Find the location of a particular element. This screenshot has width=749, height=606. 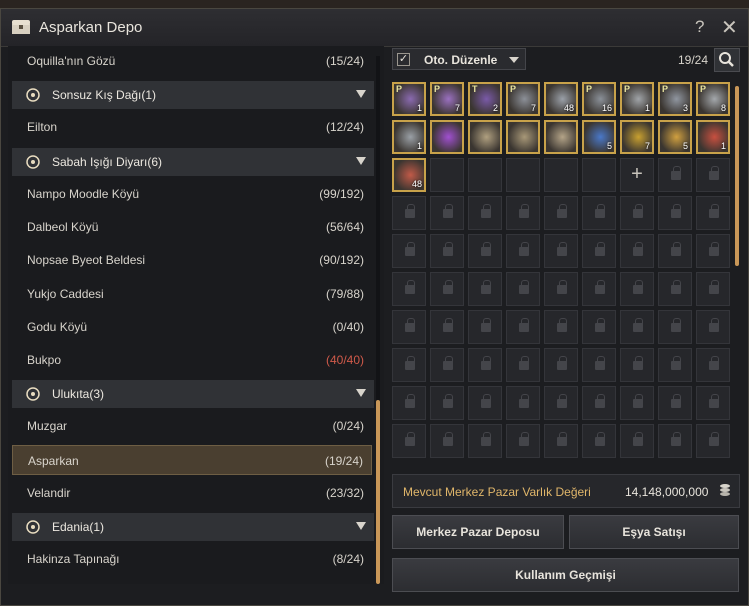

region-name: Sonsuz Kış Dağı(1) is located at coordinates (104, 95).